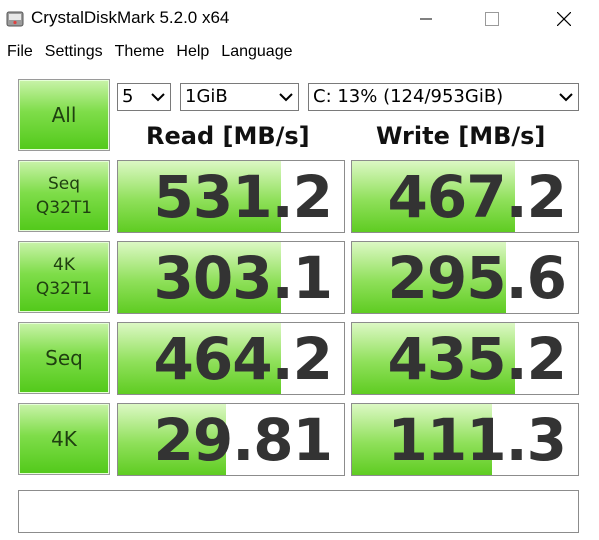 This screenshot has width=599, height=540. What do you see at coordinates (256, 52) in the screenshot?
I see `menu-language: Language` at bounding box center [256, 52].